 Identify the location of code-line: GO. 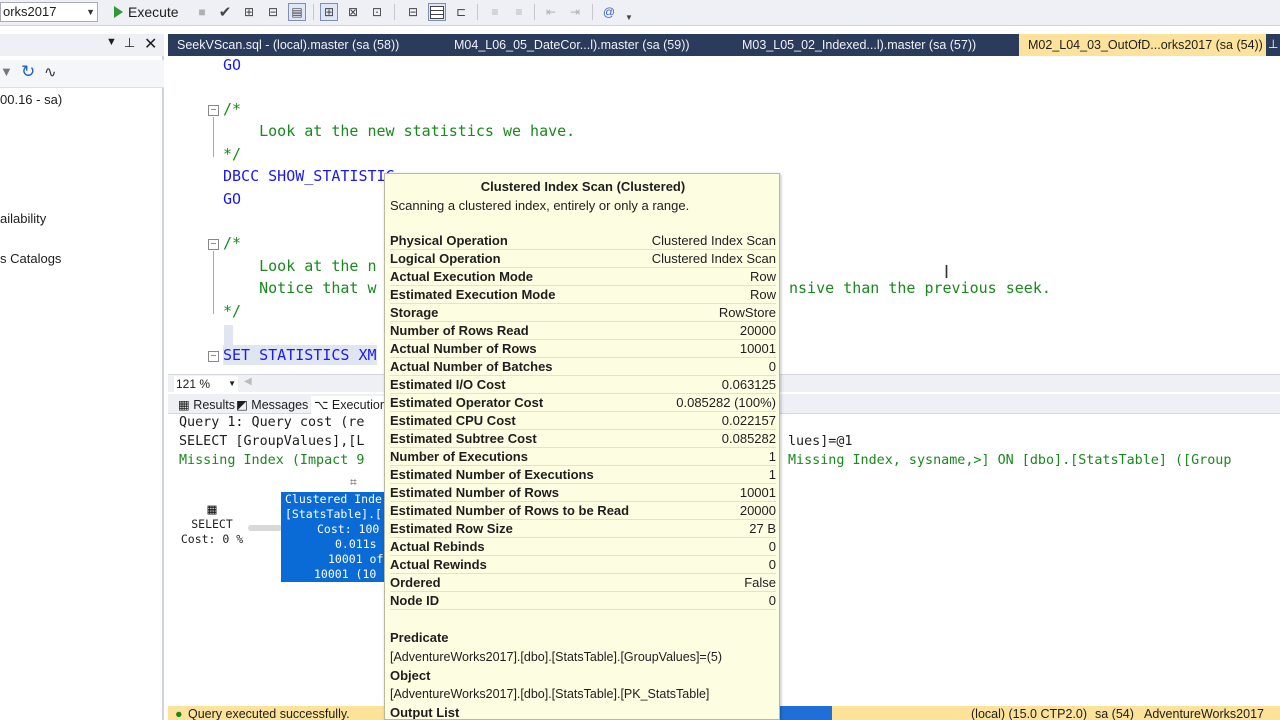
(232, 65).